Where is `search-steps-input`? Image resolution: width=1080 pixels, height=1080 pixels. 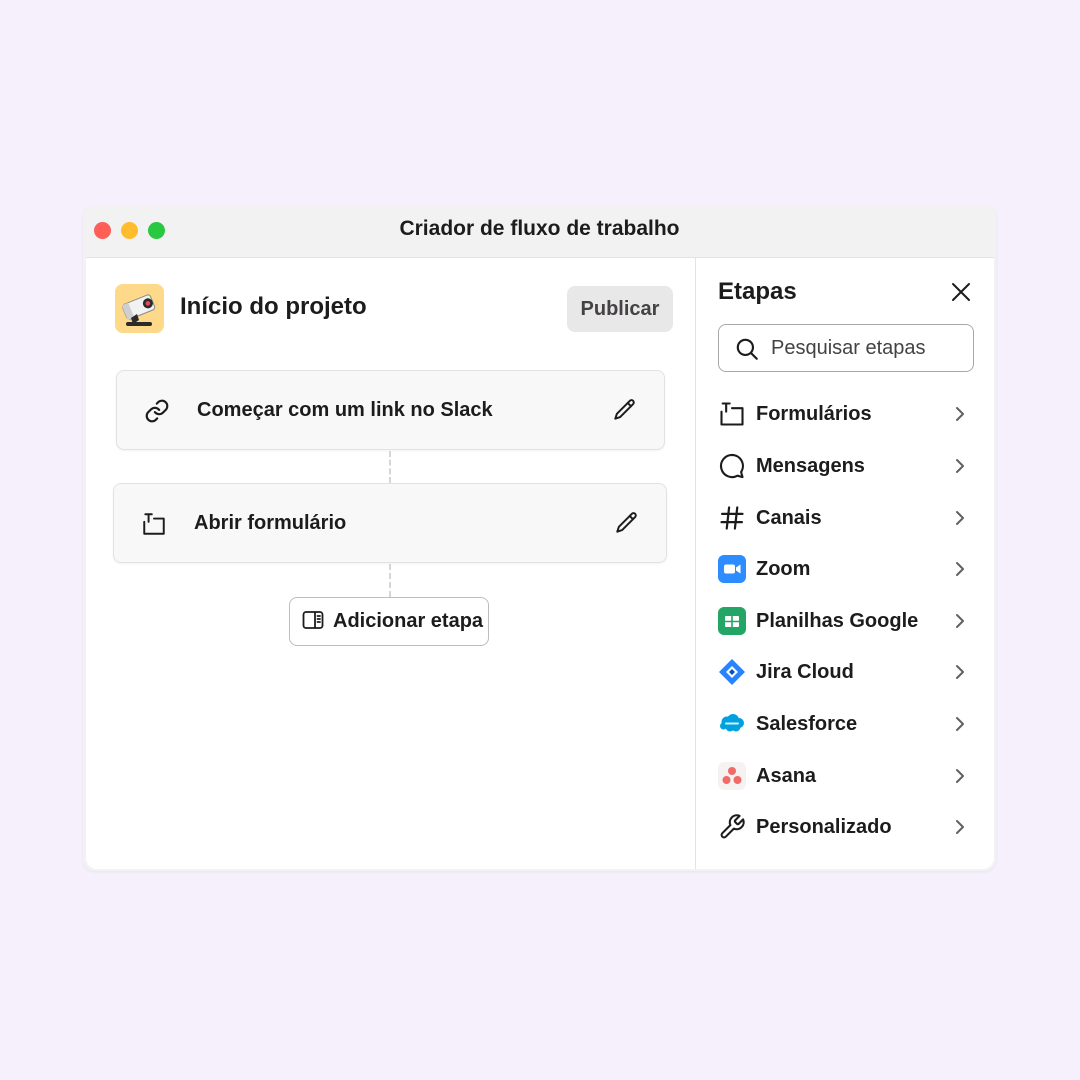 search-steps-input is located at coordinates (868, 348).